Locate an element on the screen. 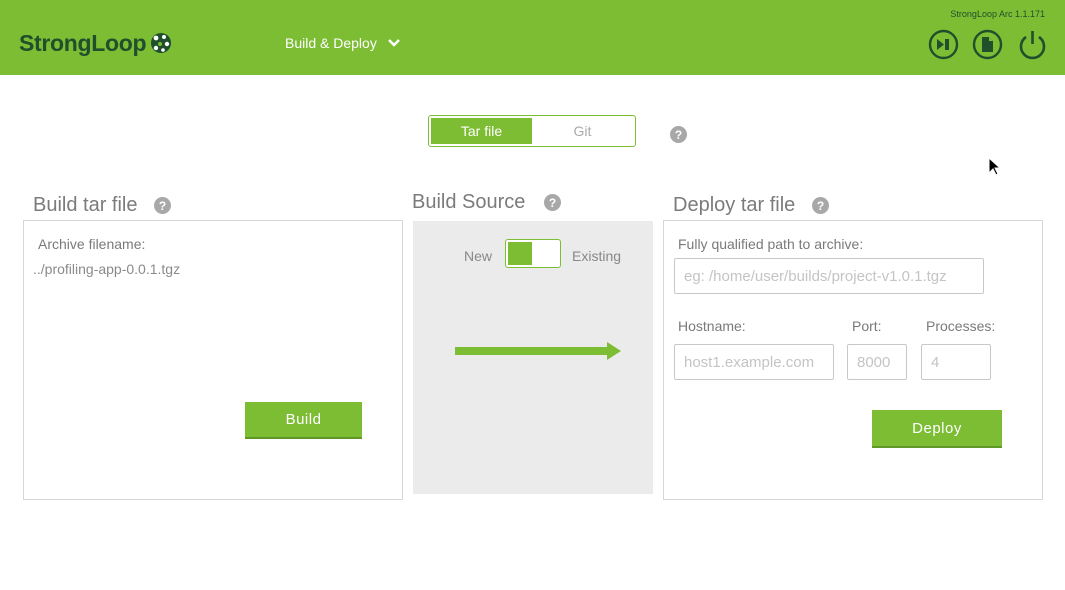  strongloop-logo: StrongLoop is located at coordinates (96, 43).